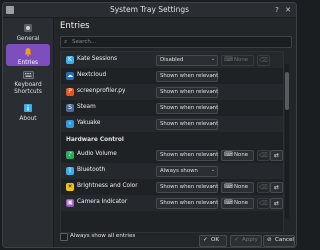 This screenshot has width=320, height=250. What do you see at coordinates (97, 154) in the screenshot?
I see `entry-name: Audio Volume` at bounding box center [97, 154].